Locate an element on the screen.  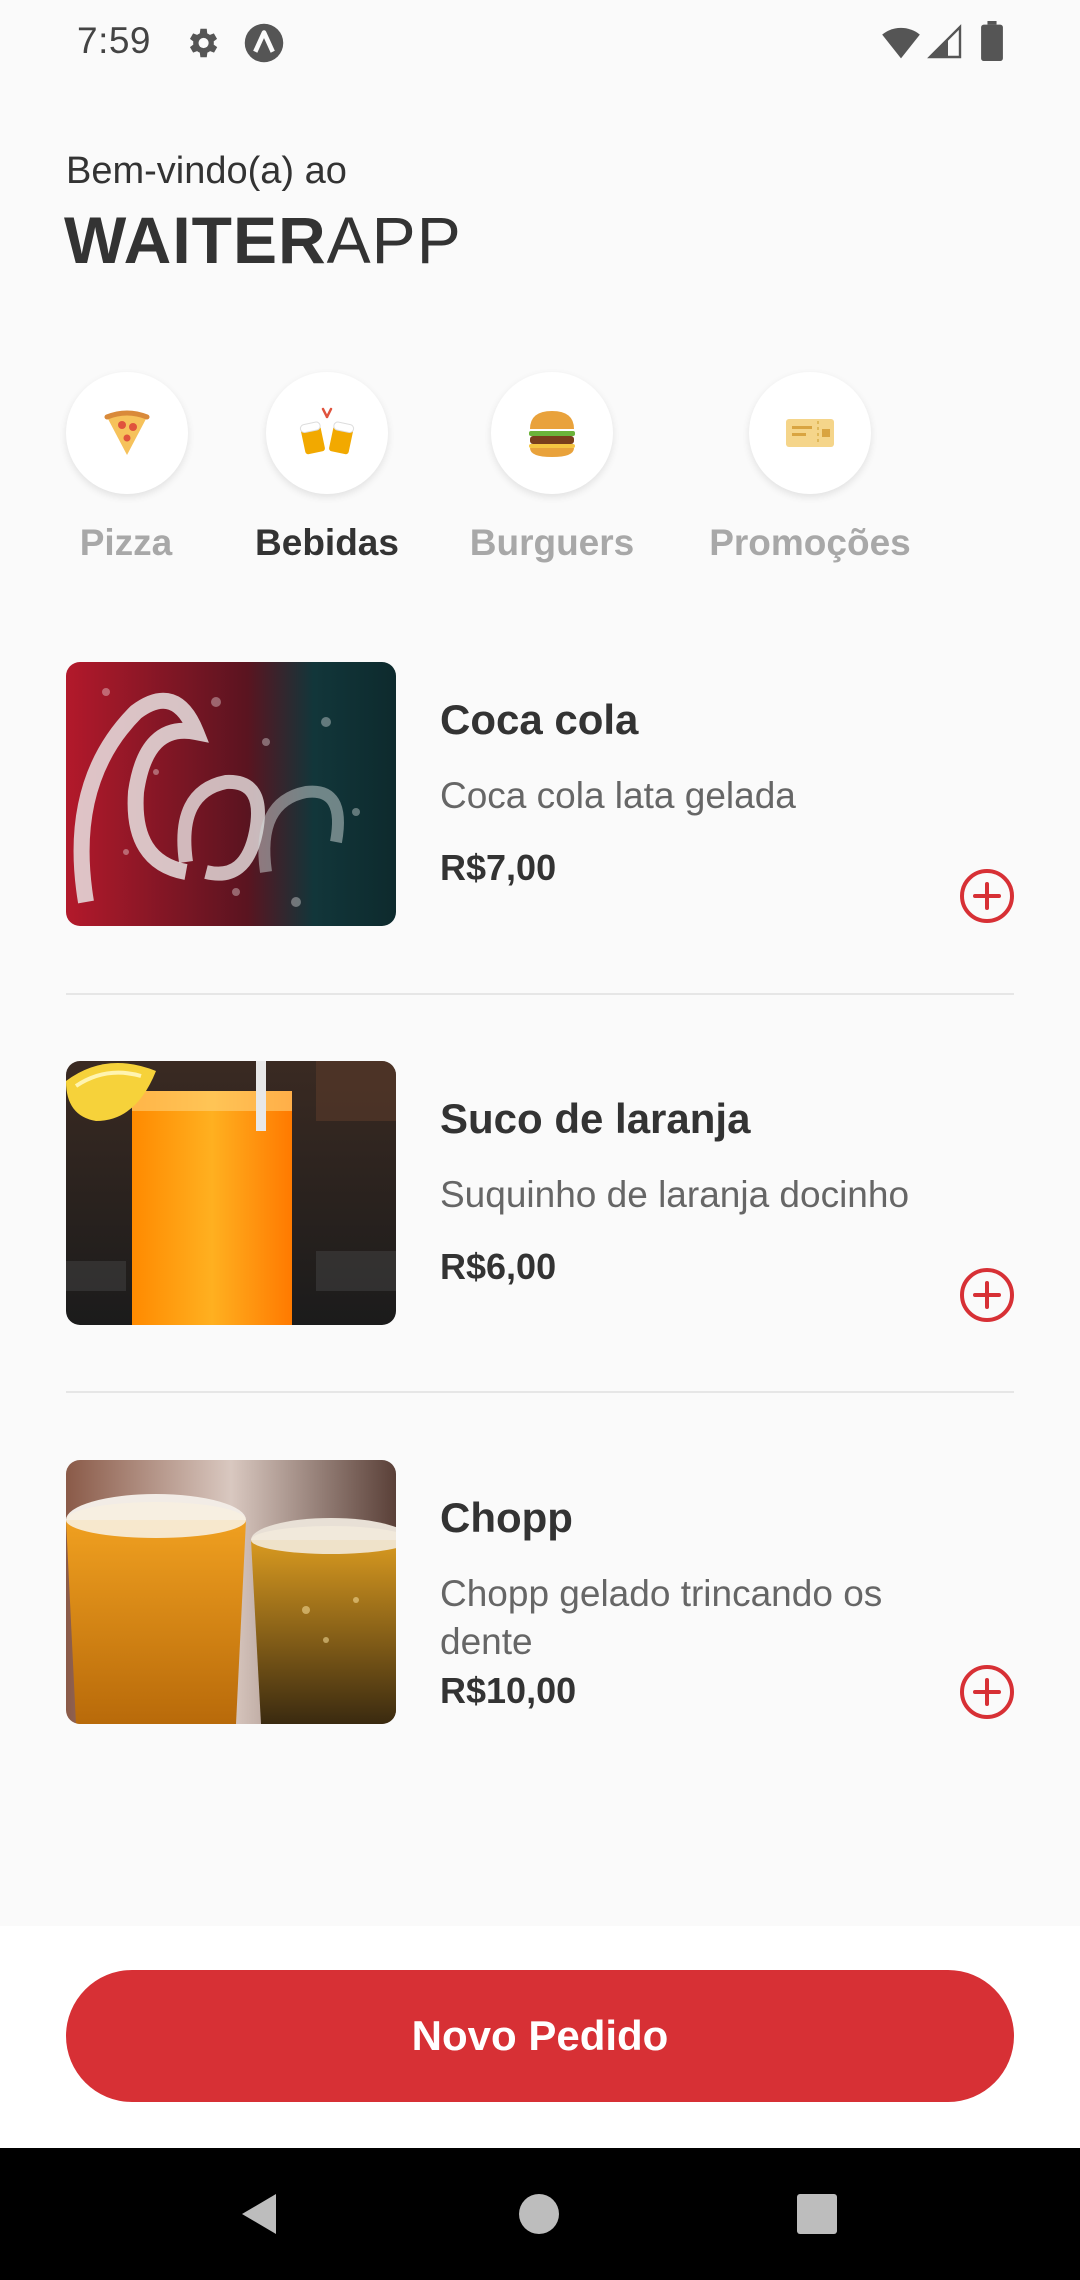
product-price: R$10,00 is located at coordinates (508, 1690).